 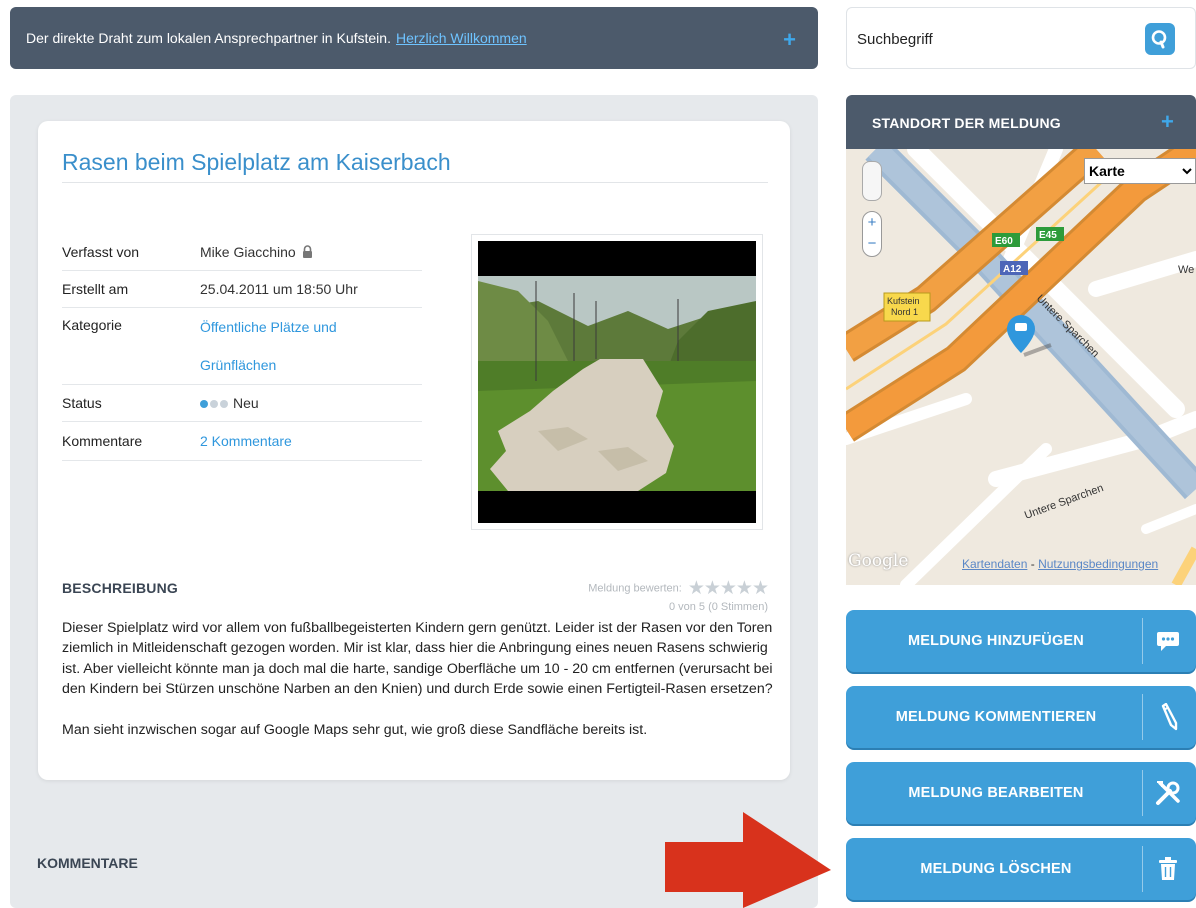 I want to click on map-label-kufstein: Kufstein, so click(x=903, y=301).